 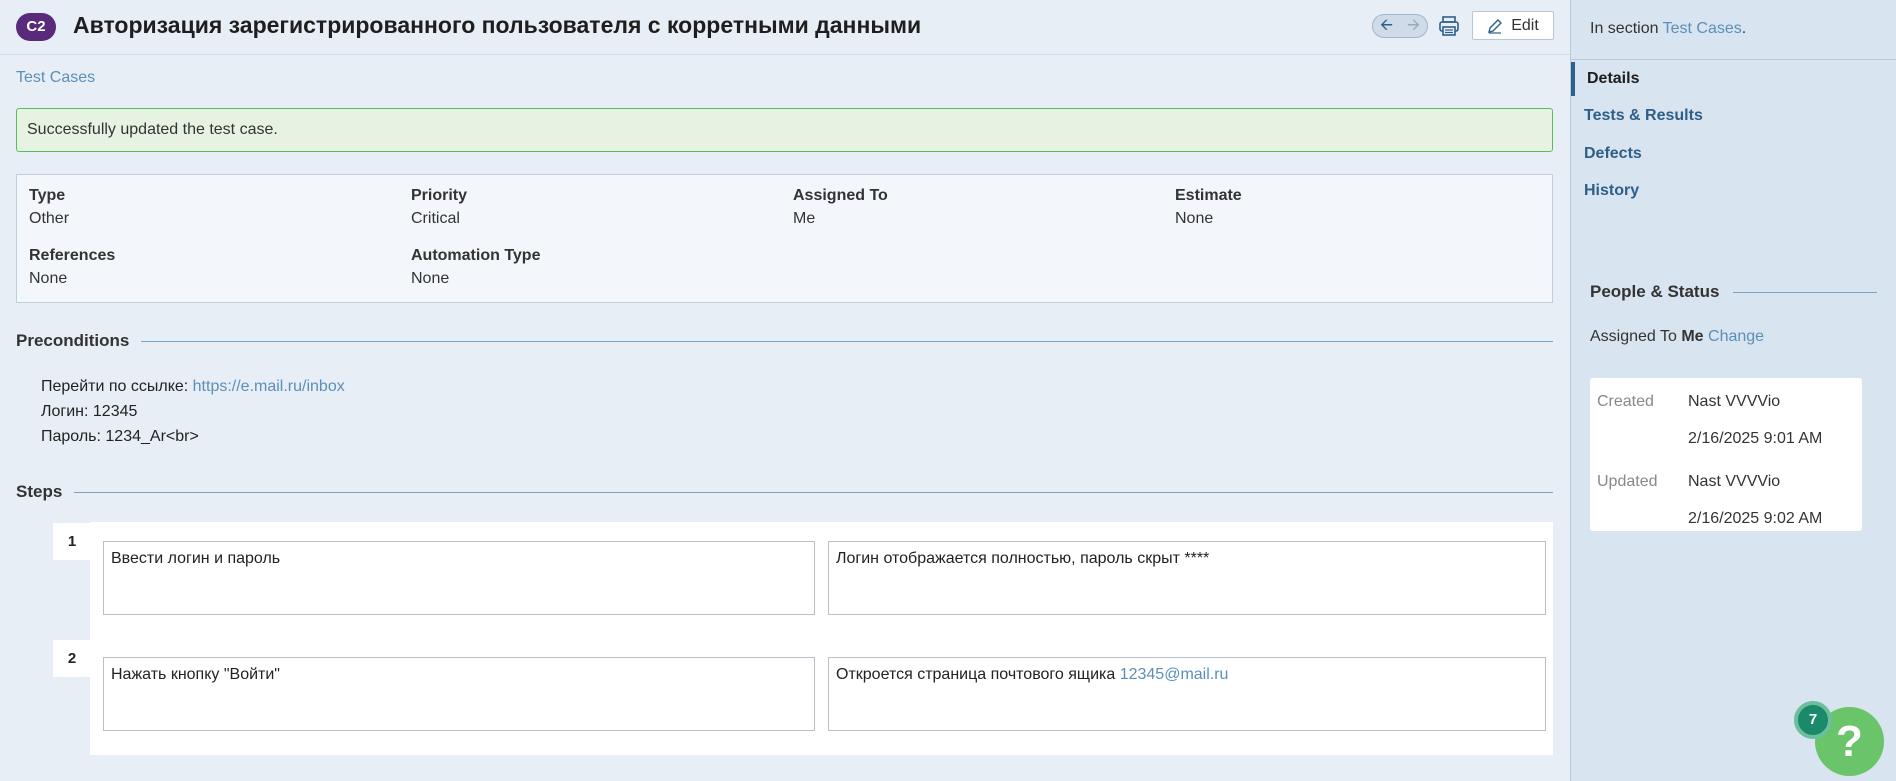 I want to click on tab-defects: Defects, so click(x=1733, y=154).